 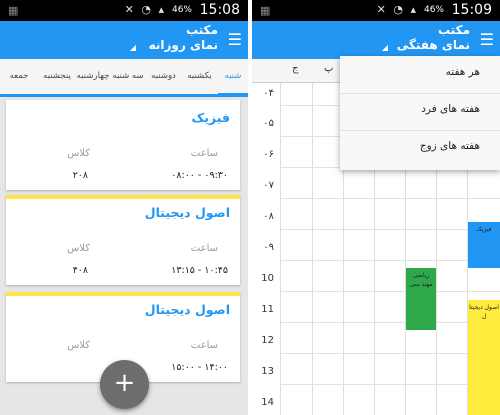 I want to click on menu-item-even-weeks: هفته های زوج, so click(x=450, y=146).